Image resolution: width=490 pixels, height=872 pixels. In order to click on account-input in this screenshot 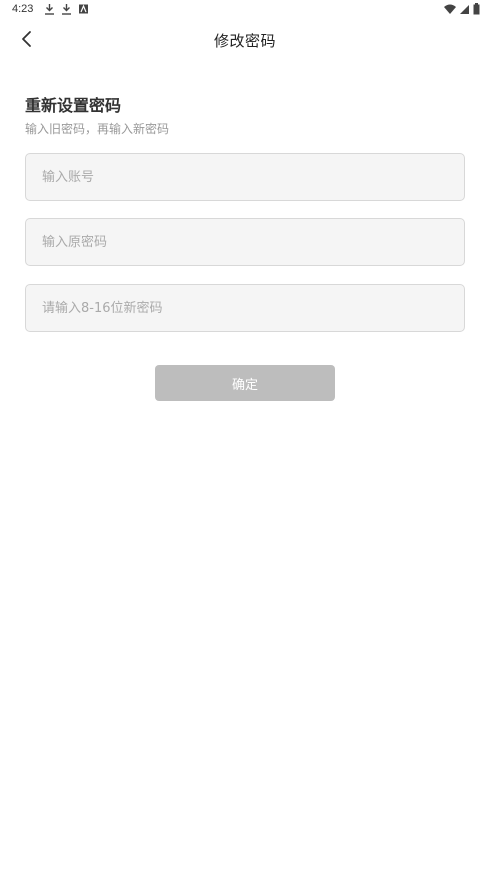, I will do `click(245, 177)`.